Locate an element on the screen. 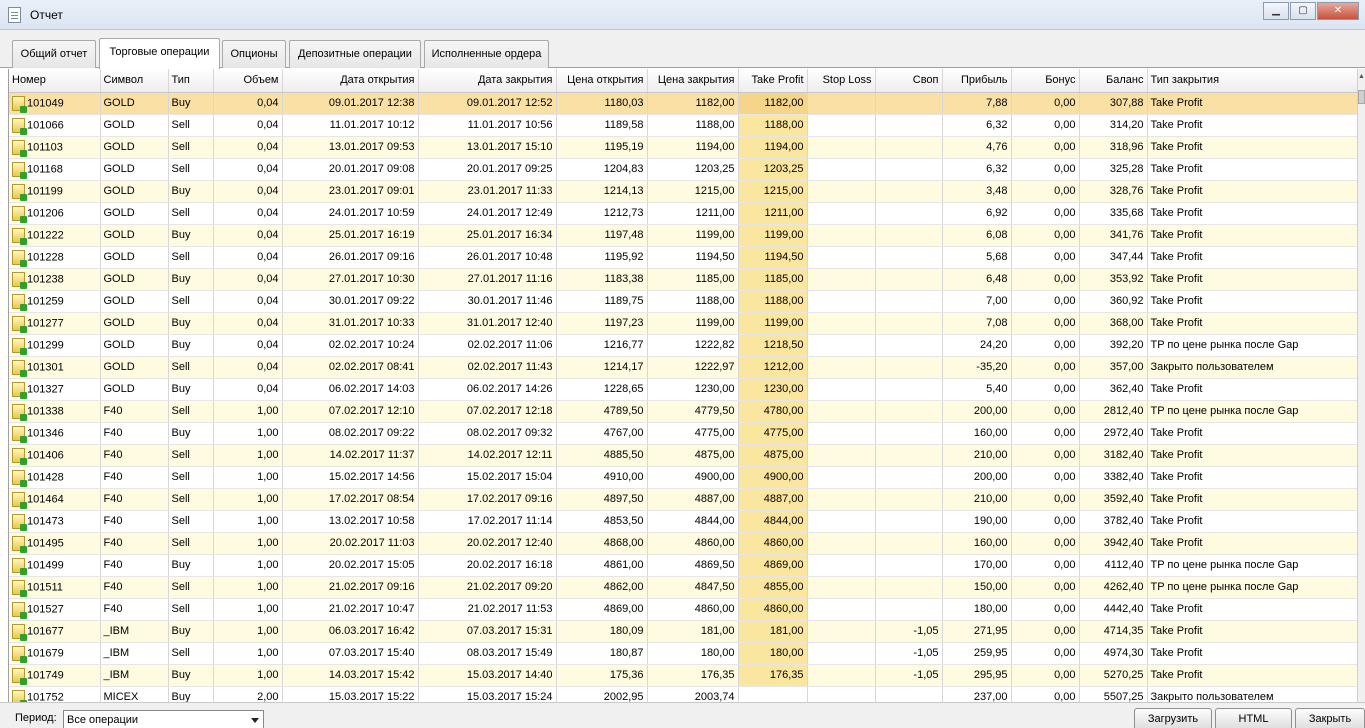 This screenshot has width=1365, height=728. scroll-up-arrow-icon: ▲ is located at coordinates (1361, 76).